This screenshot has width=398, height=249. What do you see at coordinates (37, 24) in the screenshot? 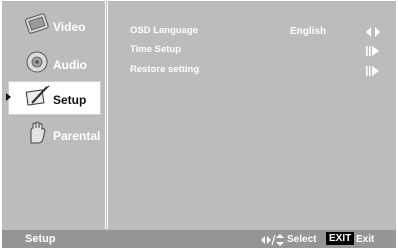
I see `video-icon` at bounding box center [37, 24].